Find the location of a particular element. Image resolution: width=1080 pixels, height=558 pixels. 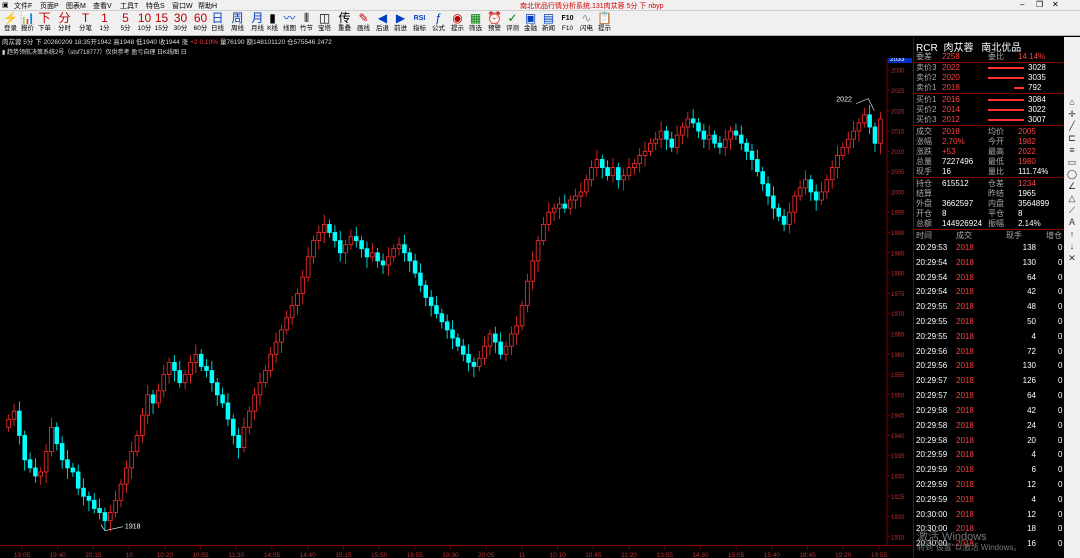

crosshair-icon: ✛ is located at coordinates (1072, 114).